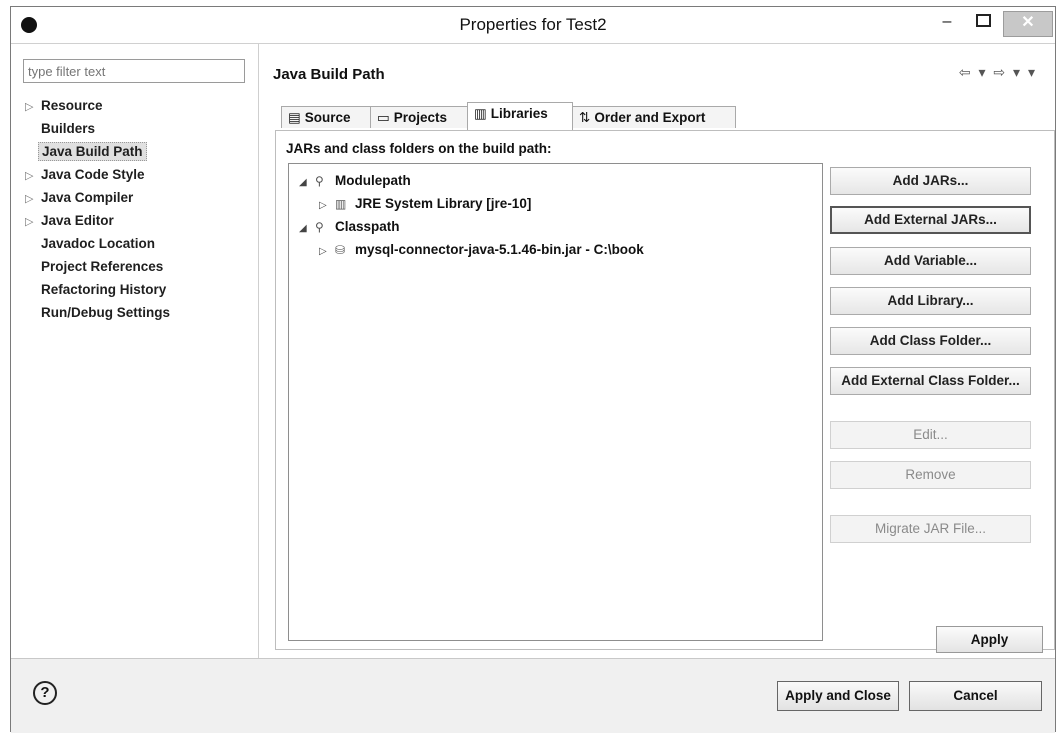 The width and height of the screenshot is (1063, 738). I want to click on page-title: Java Build Path, so click(329, 74).